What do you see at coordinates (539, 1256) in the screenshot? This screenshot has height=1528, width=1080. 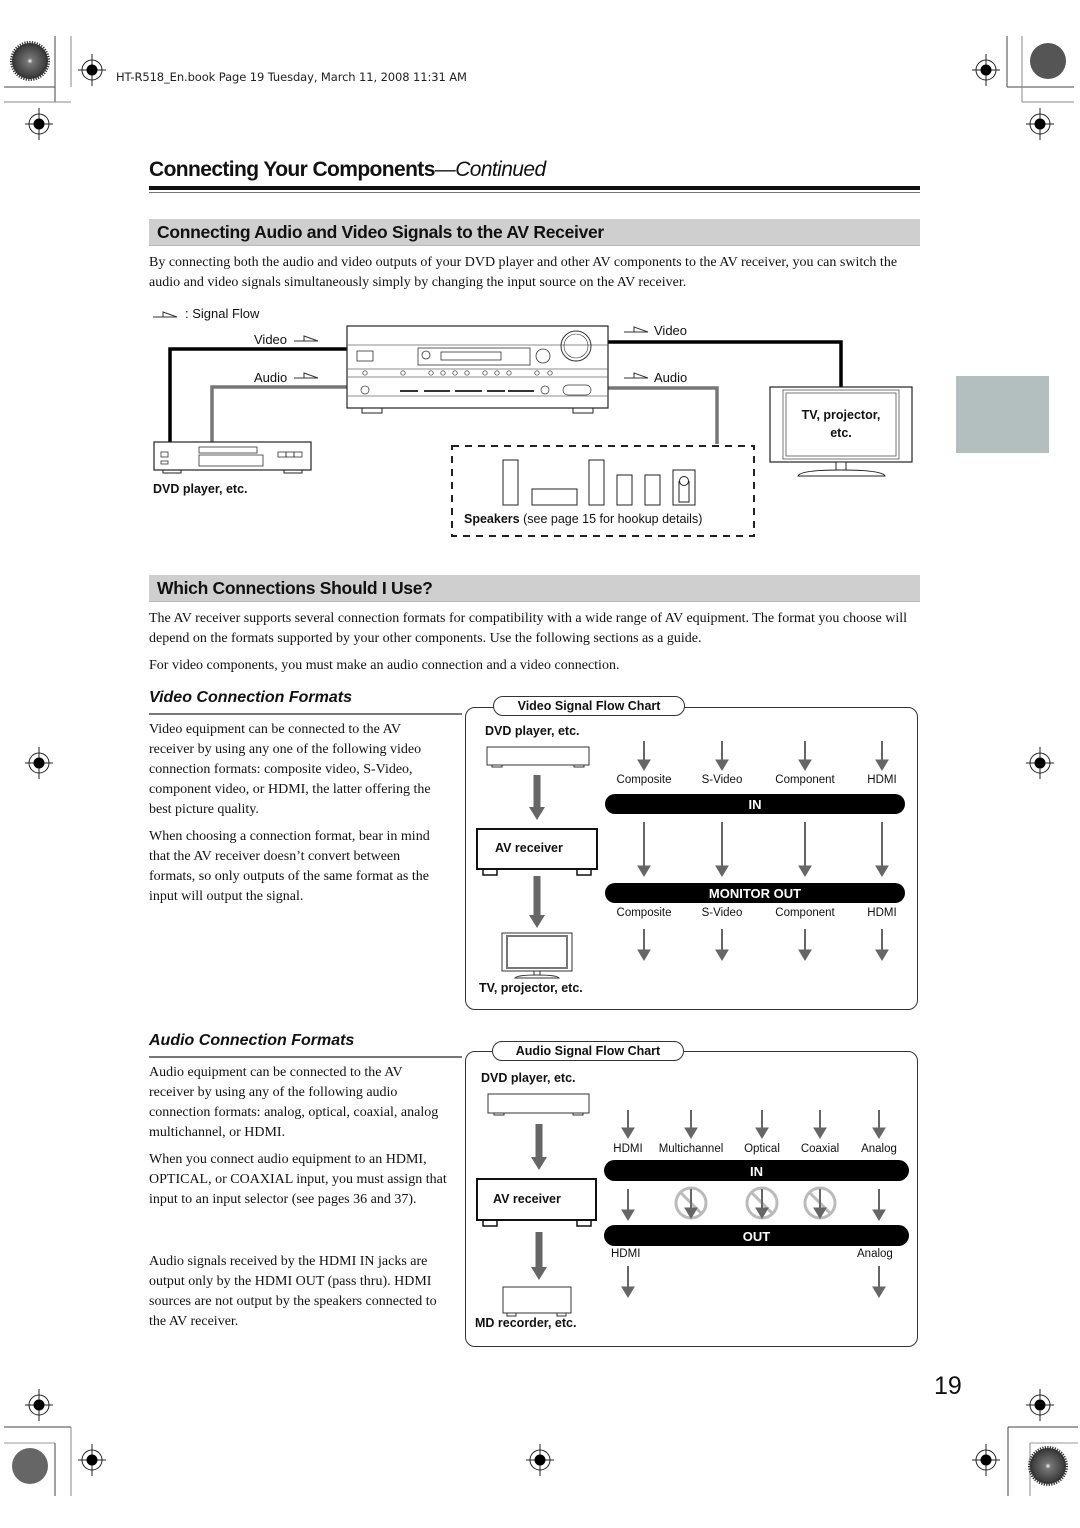 I see `receiver-to-recorder-arrow` at bounding box center [539, 1256].